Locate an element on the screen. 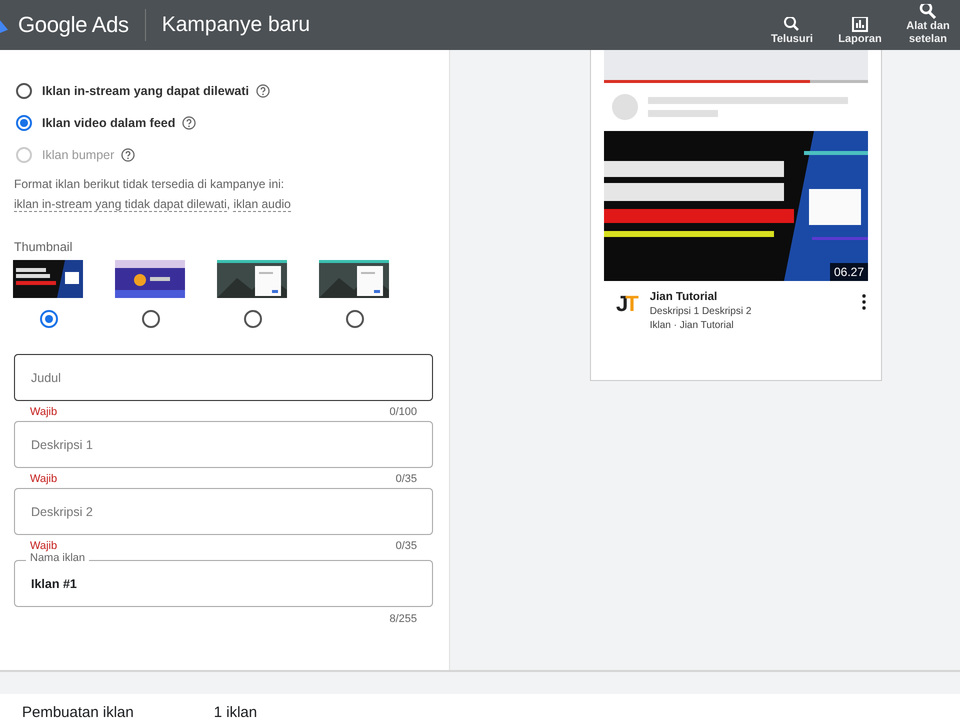 This screenshot has height=720, width=960. summary-label: Pembuatan iklan is located at coordinates (78, 712).